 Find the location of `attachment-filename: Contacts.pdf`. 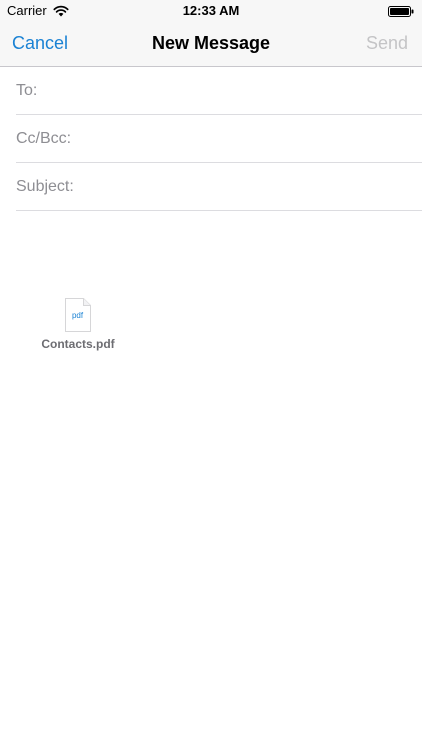

attachment-filename: Contacts.pdf is located at coordinates (78, 344).